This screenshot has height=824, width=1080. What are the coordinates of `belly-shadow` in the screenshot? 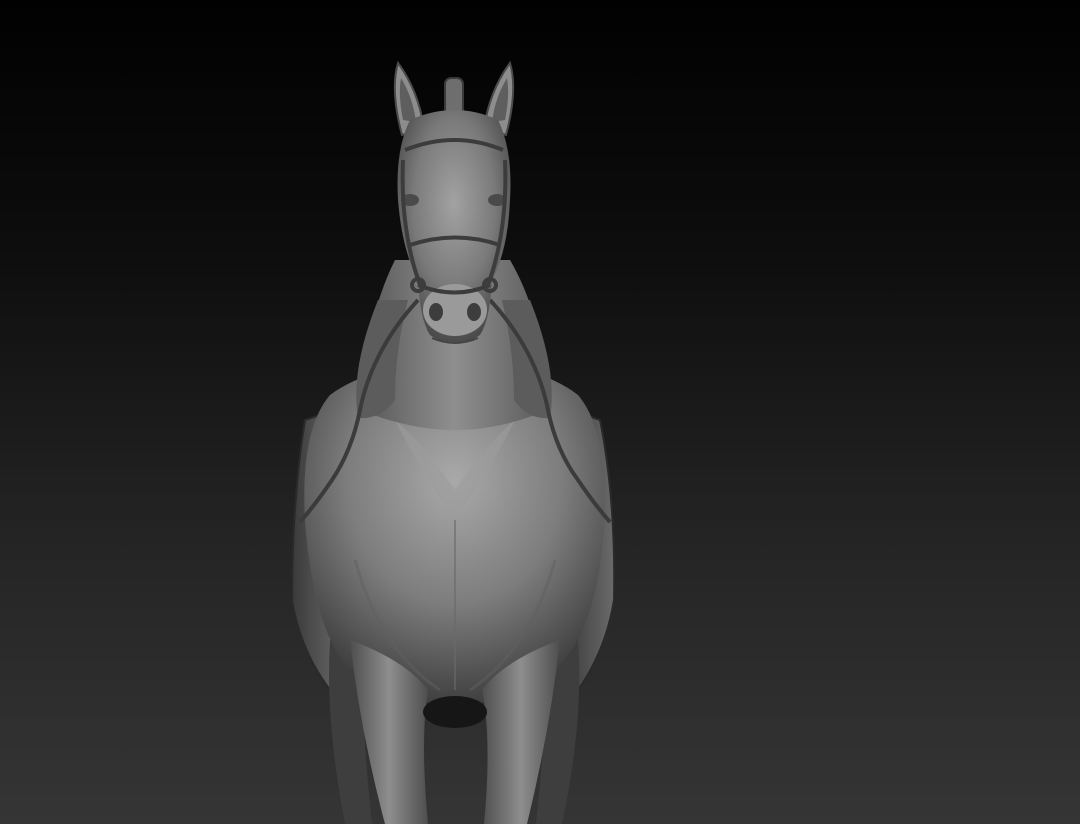 It's located at (455, 712).